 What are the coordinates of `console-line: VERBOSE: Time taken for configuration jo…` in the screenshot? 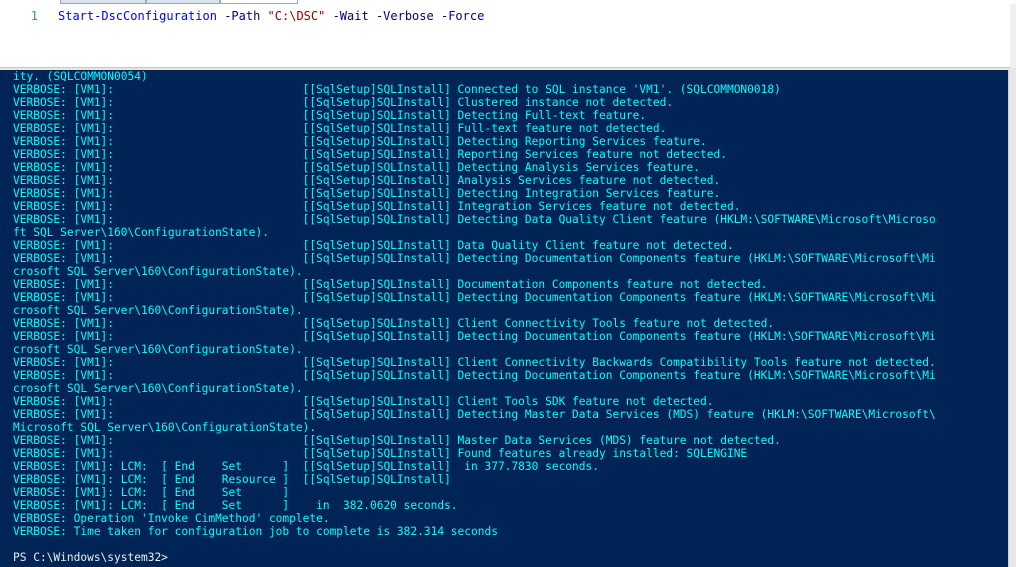 It's located at (255, 531).